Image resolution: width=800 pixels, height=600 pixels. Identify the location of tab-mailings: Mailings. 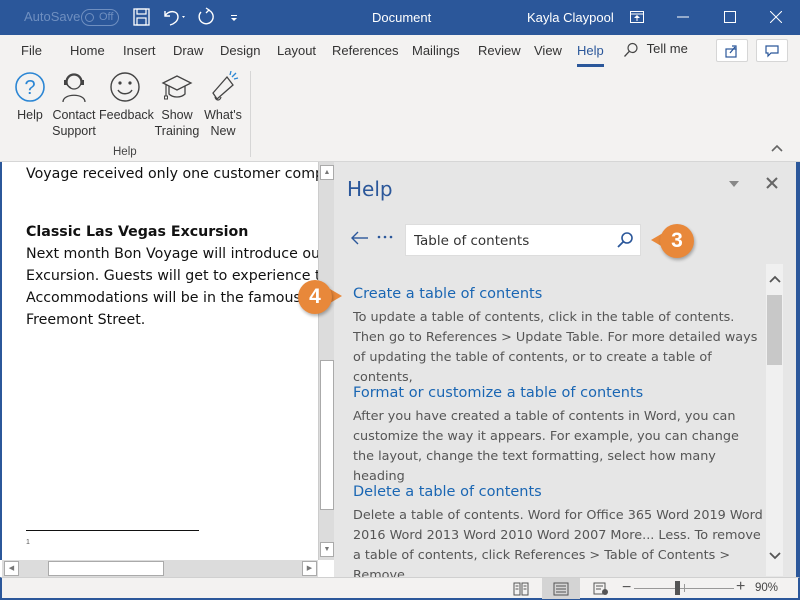
(436, 50).